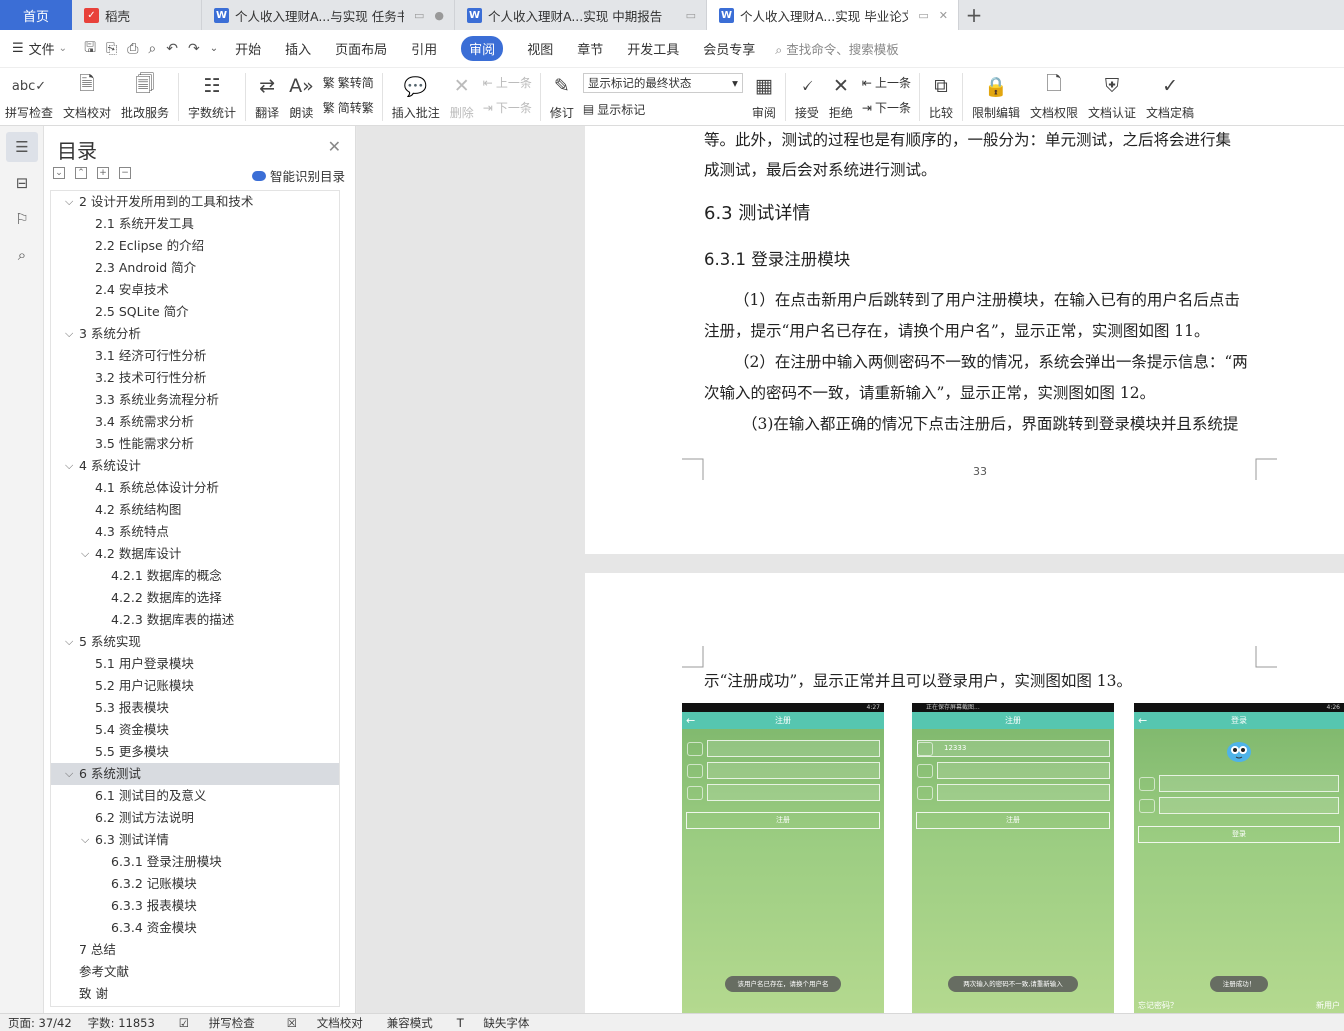  I want to click on toc-item: 6.2 测试方法说明, so click(195, 818).